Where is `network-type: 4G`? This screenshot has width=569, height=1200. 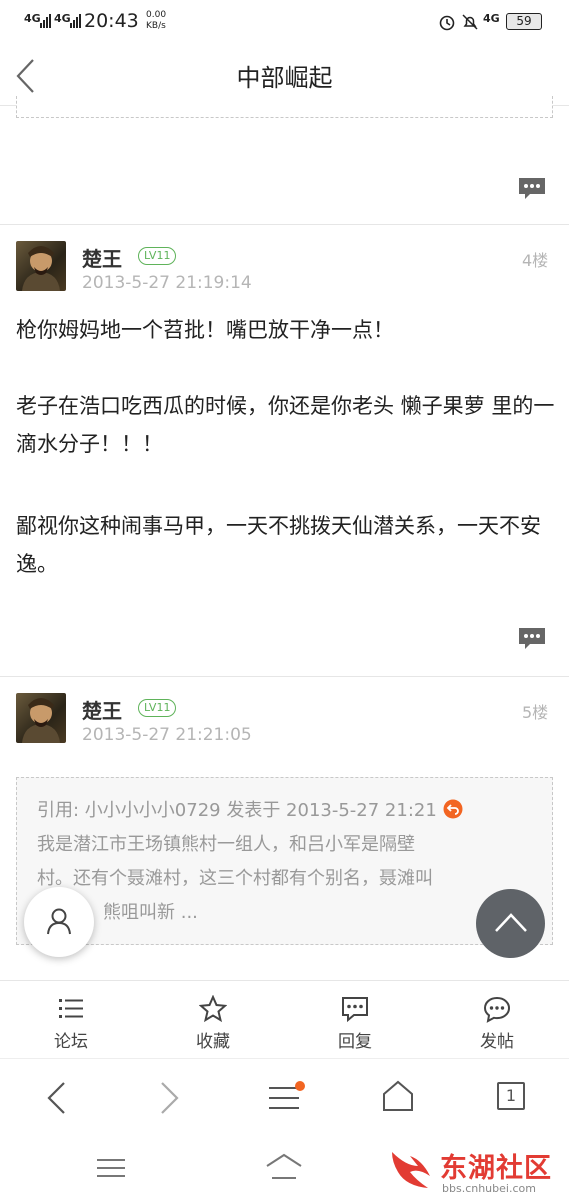 network-type: 4G is located at coordinates (491, 18).